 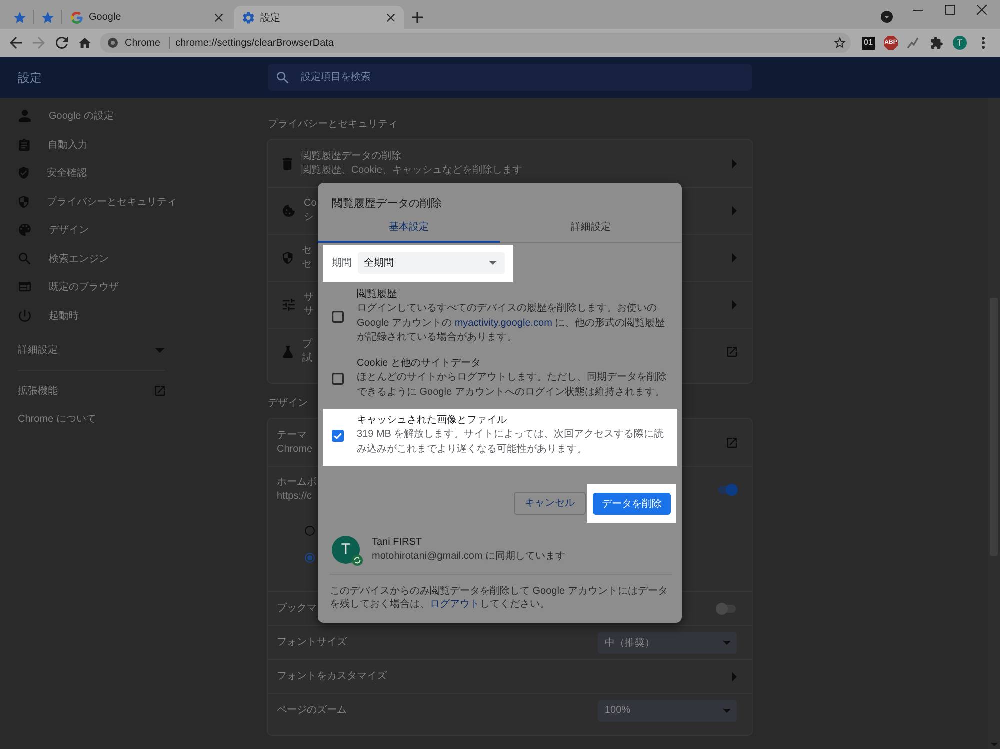 I want to click on setting-description: Chrome, so click(x=295, y=449).